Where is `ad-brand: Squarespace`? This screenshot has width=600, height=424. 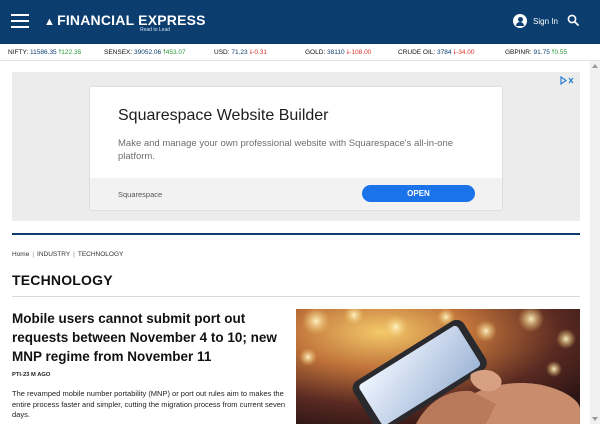
ad-brand: Squarespace is located at coordinates (140, 194).